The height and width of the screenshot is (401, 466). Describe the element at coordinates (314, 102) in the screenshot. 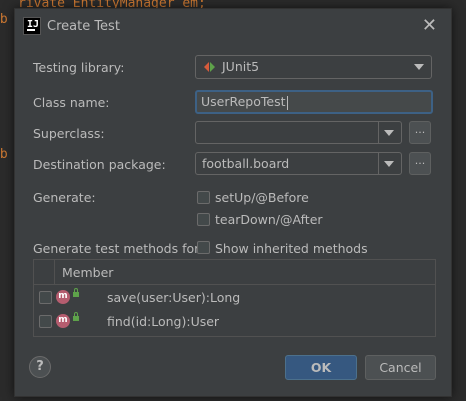

I see `class-name-field: UserRepoTest` at that location.